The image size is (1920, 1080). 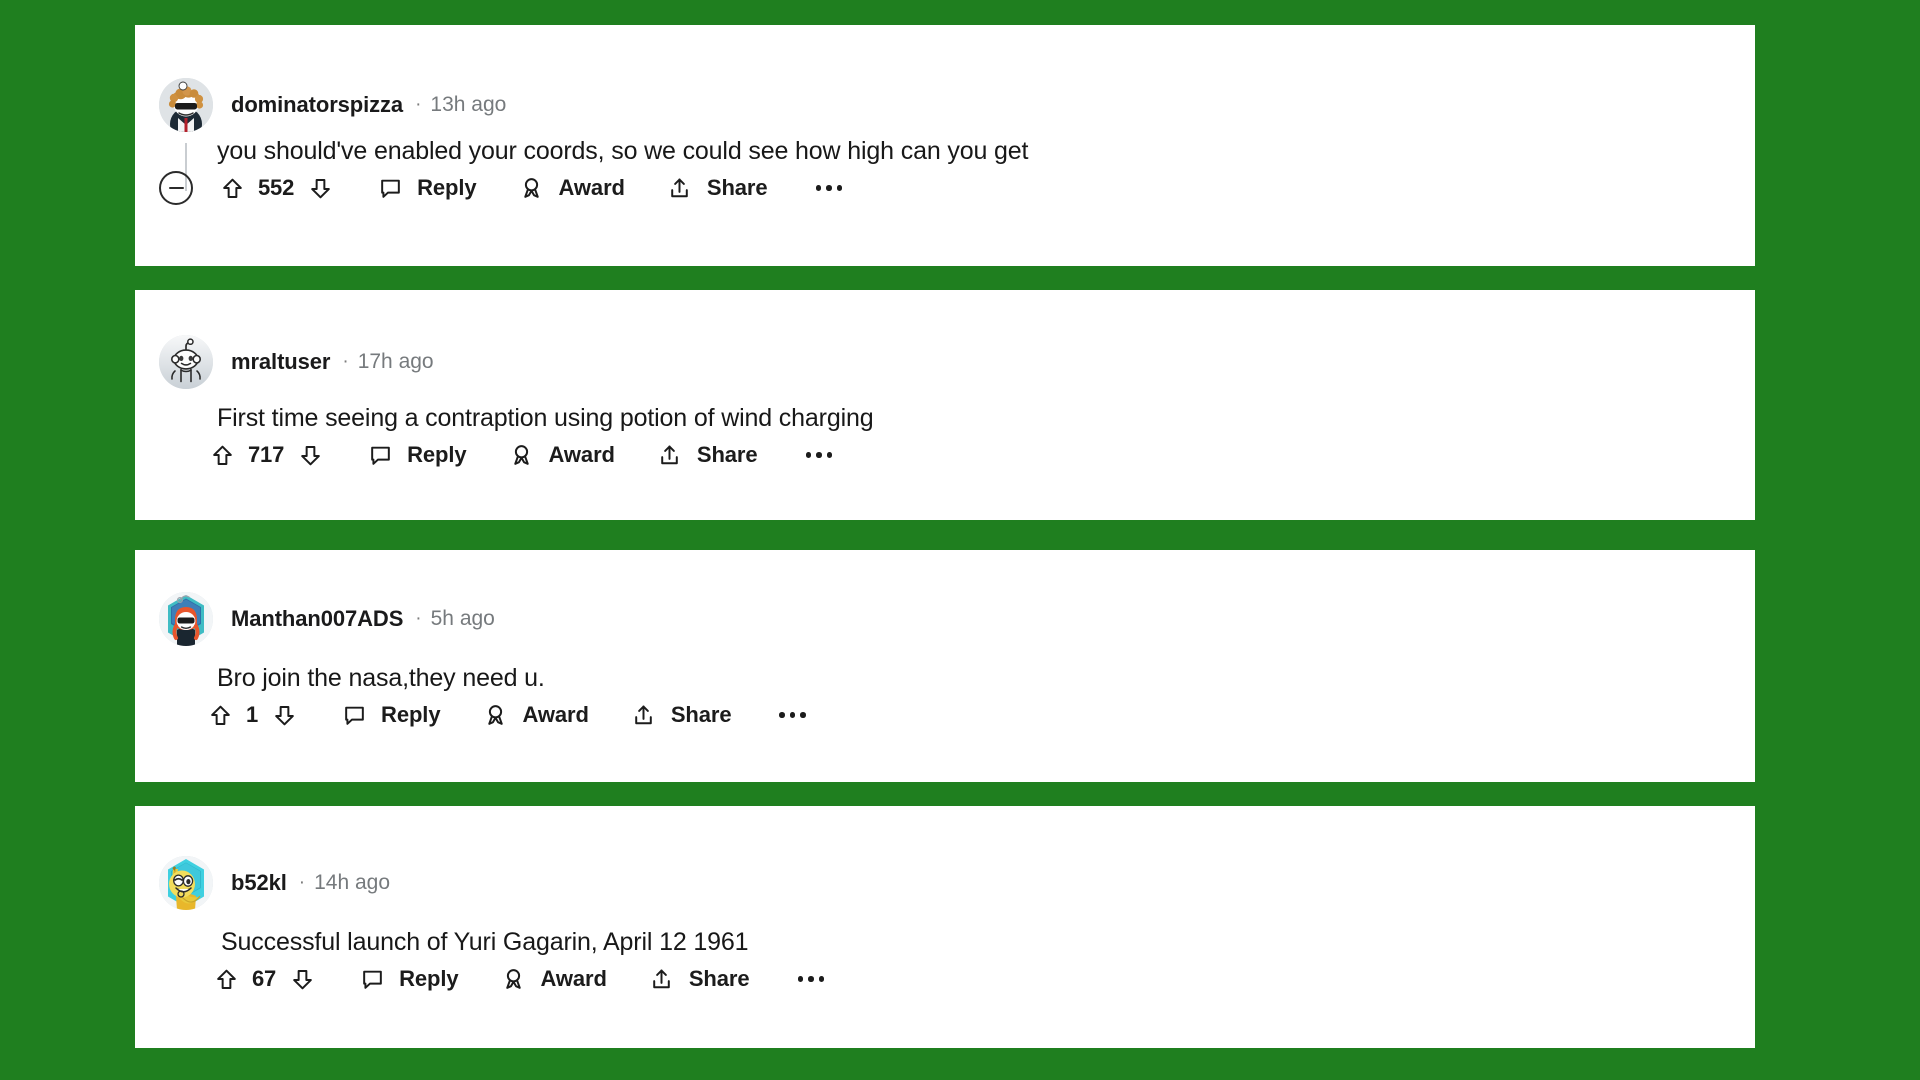 I want to click on comment-header: Manthan007ADS · 5h ago, so click(x=327, y=619).